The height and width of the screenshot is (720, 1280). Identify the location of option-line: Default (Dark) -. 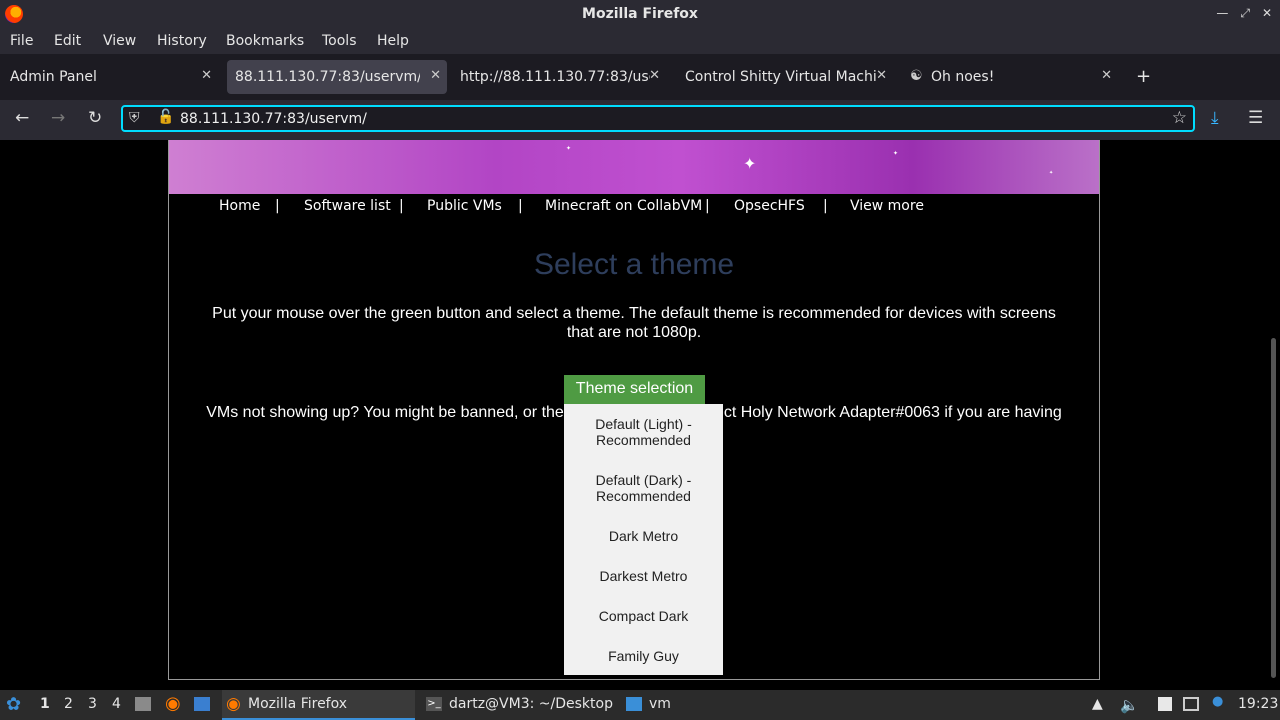
(643, 480).